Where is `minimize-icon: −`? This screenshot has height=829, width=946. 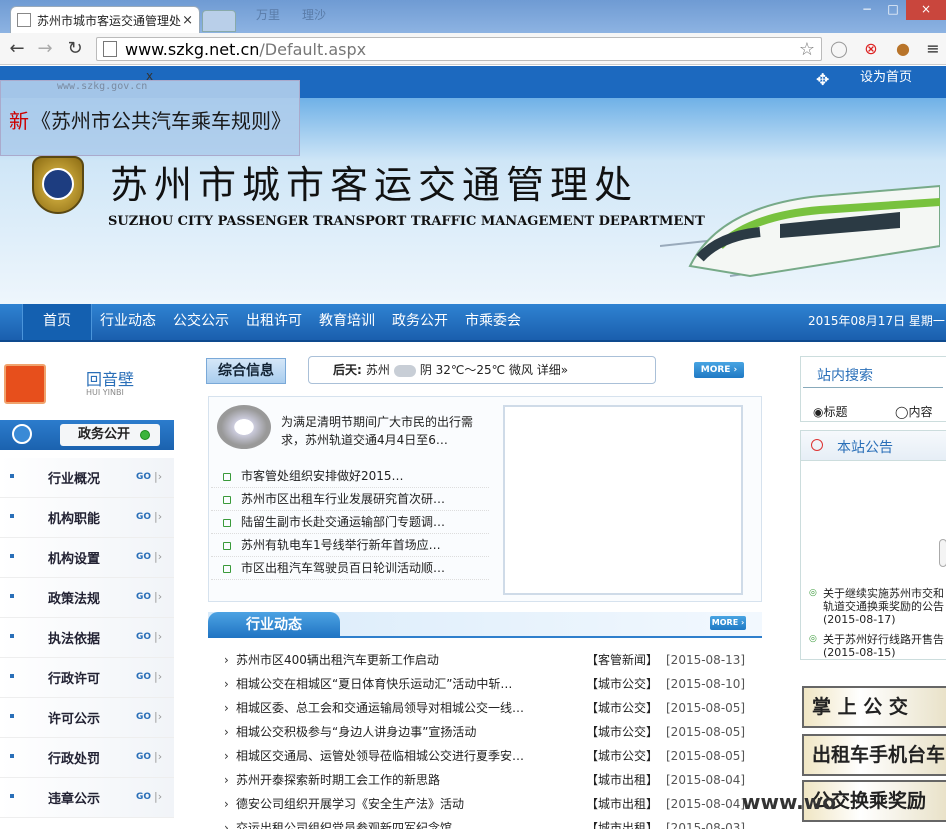
minimize-icon: − is located at coordinates (867, 10).